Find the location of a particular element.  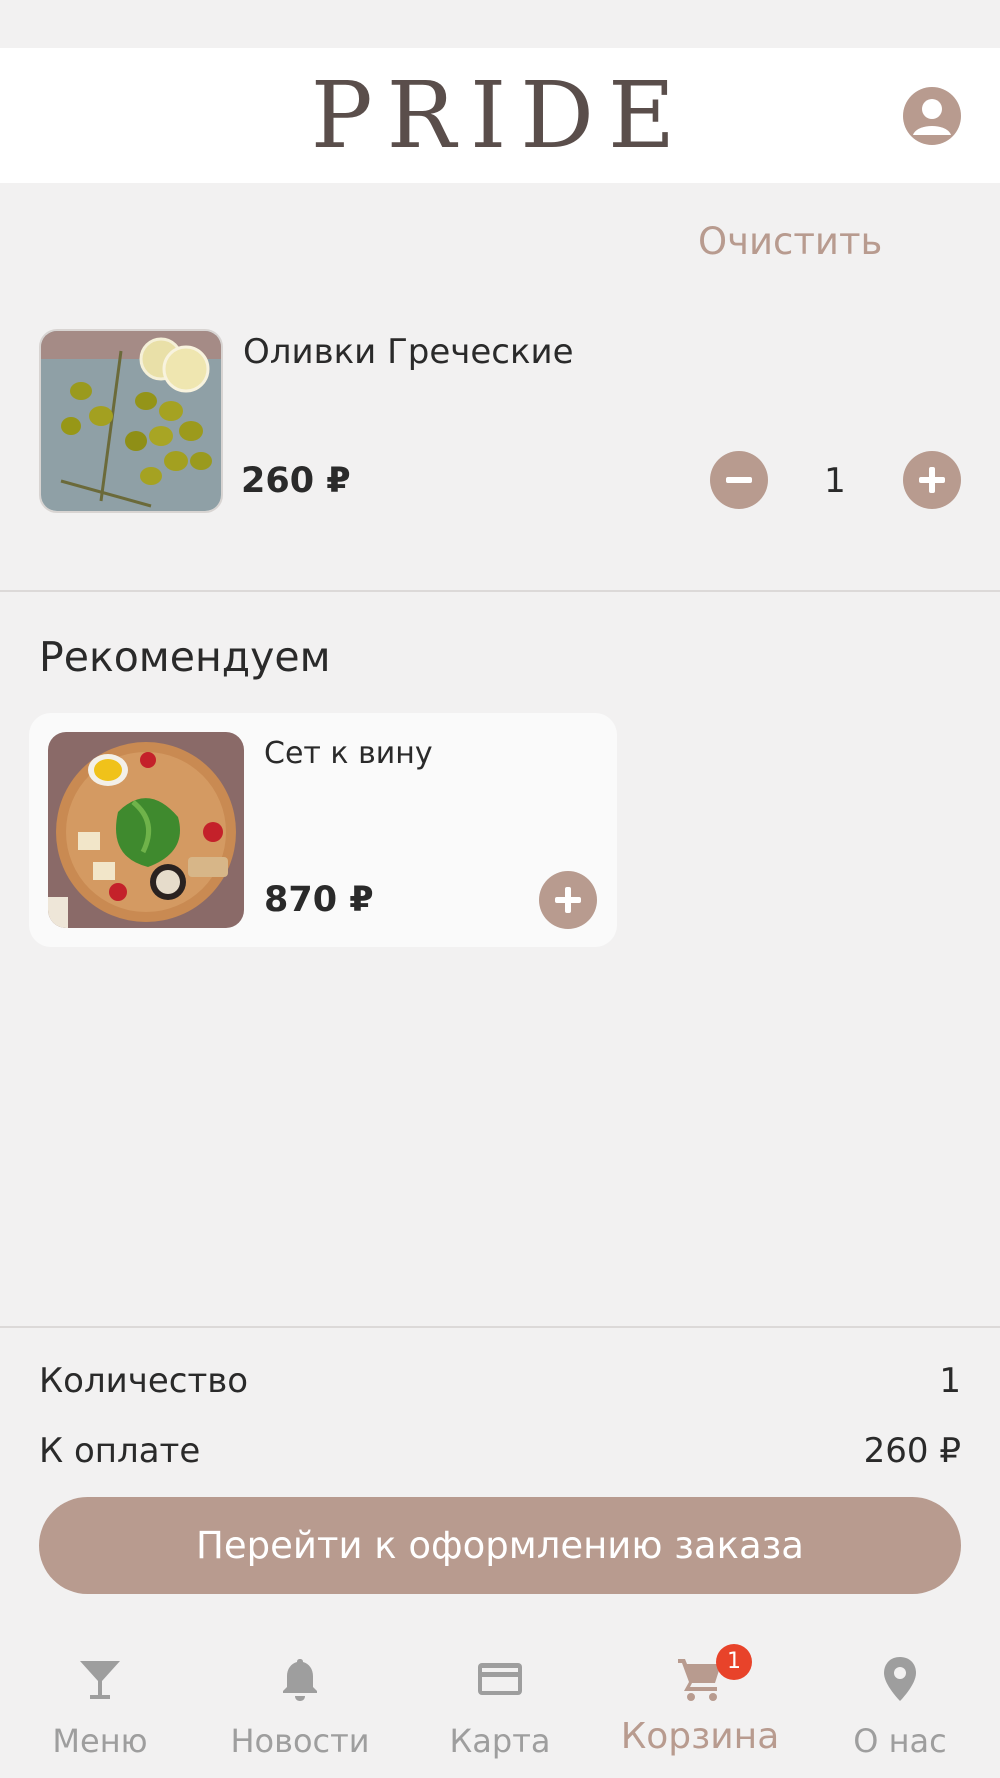

account-circle-icon is located at coordinates (932, 117).